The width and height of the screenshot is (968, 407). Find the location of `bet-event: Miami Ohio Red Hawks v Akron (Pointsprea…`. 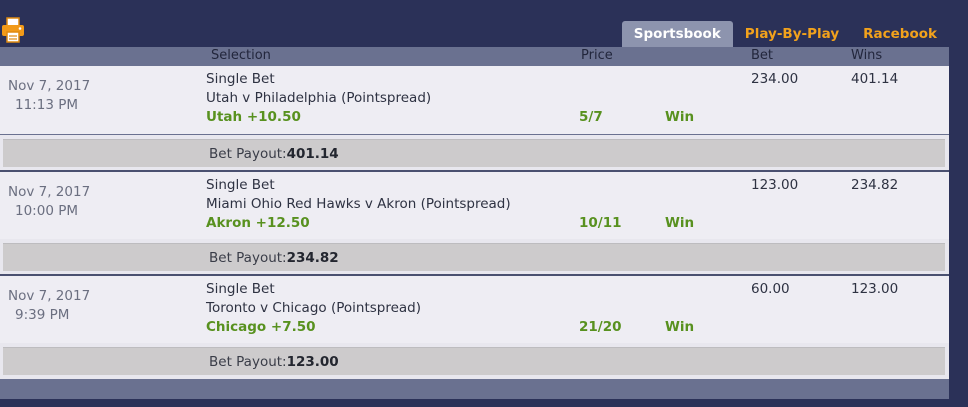

bet-event: Miami Ohio Red Hawks v Akron (Pointsprea… is located at coordinates (358, 204).